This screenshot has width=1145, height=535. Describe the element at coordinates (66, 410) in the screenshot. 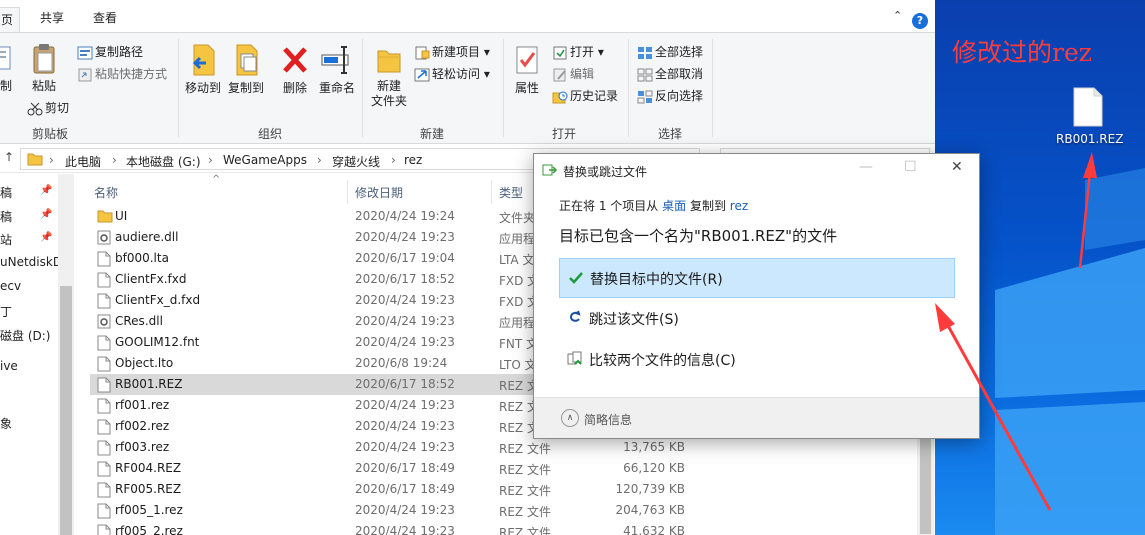

I see `nav-scrollbar-thumb` at that location.